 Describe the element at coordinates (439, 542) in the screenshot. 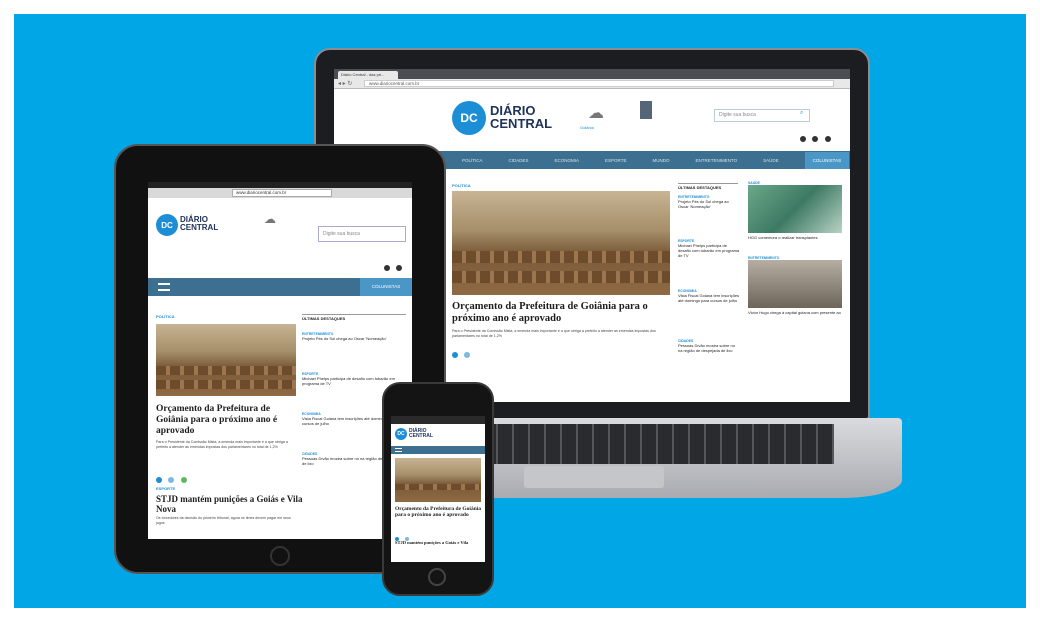

I see `phone-second-headline: STJD mantém punições a Goiás e Vila` at that location.